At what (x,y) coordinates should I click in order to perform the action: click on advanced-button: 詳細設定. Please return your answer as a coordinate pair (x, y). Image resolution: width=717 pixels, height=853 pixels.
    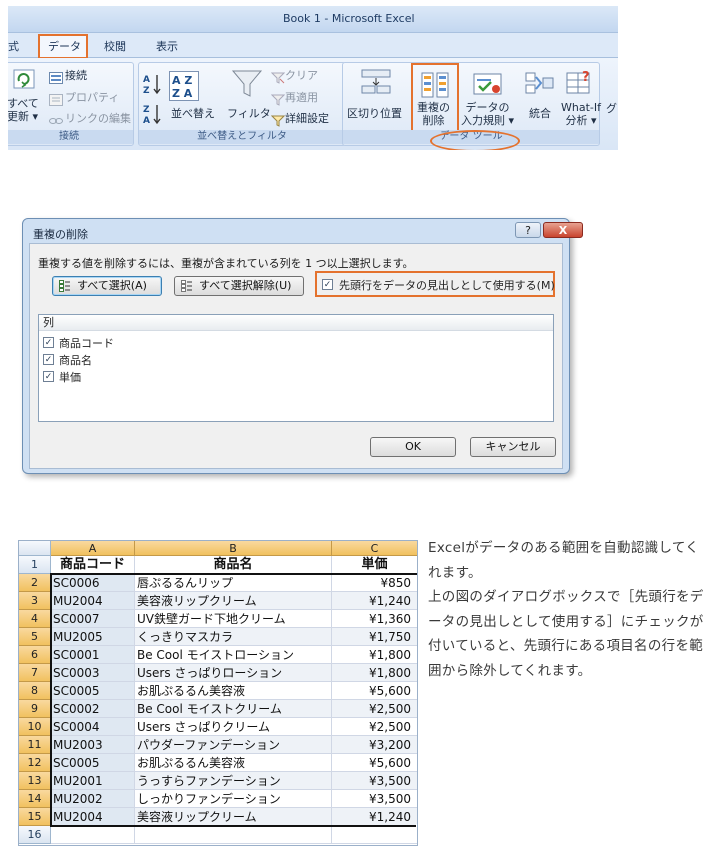
    Looking at the image, I should click on (307, 118).